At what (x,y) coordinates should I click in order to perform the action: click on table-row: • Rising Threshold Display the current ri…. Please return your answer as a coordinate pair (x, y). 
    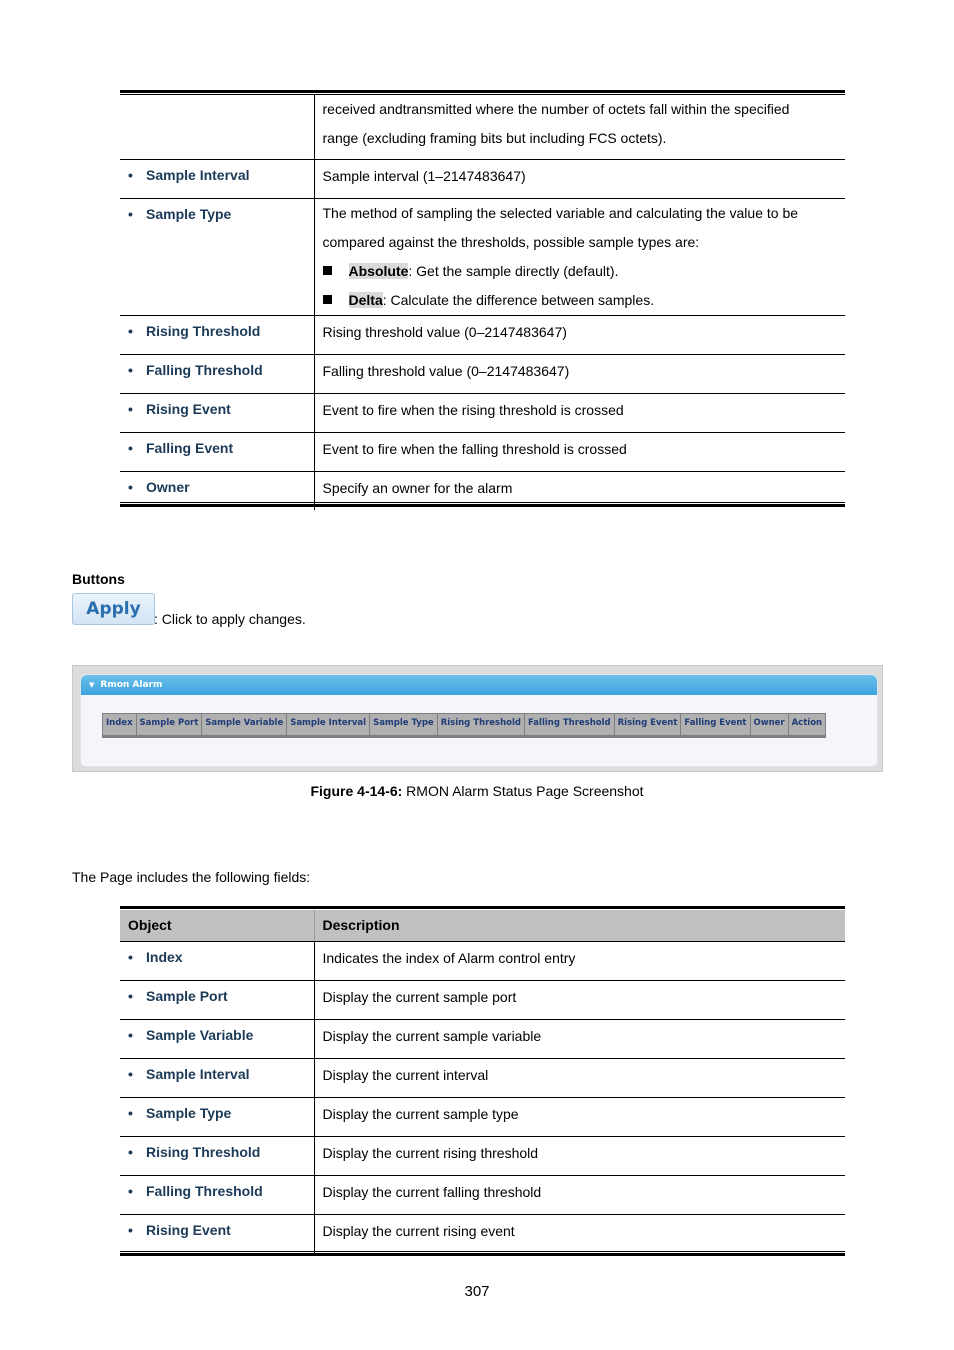
    Looking at the image, I should click on (482, 1156).